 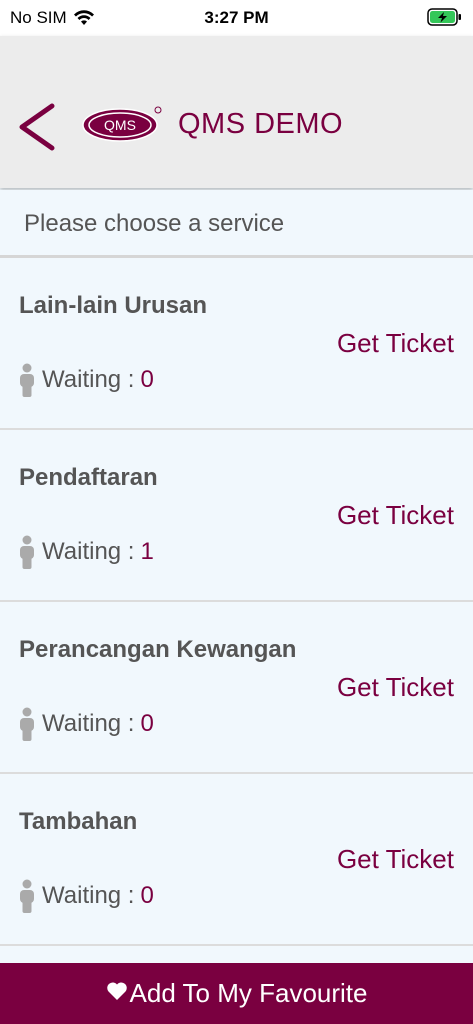 I want to click on app-header: QMS QMS DEMO, so click(x=236, y=112).